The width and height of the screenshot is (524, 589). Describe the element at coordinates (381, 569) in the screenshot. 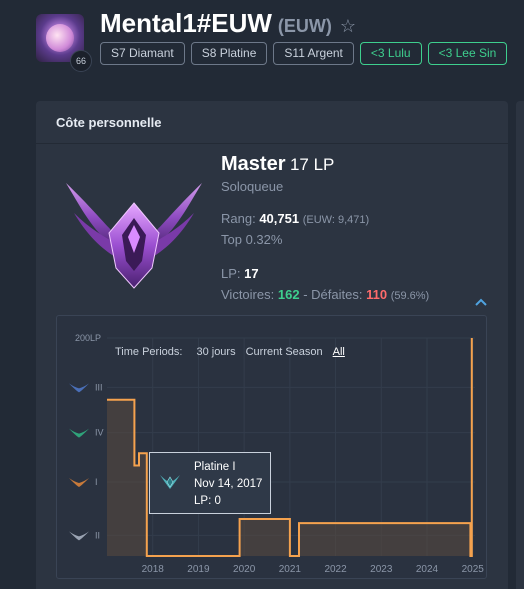

I see `x-axis-label: 2023` at that location.